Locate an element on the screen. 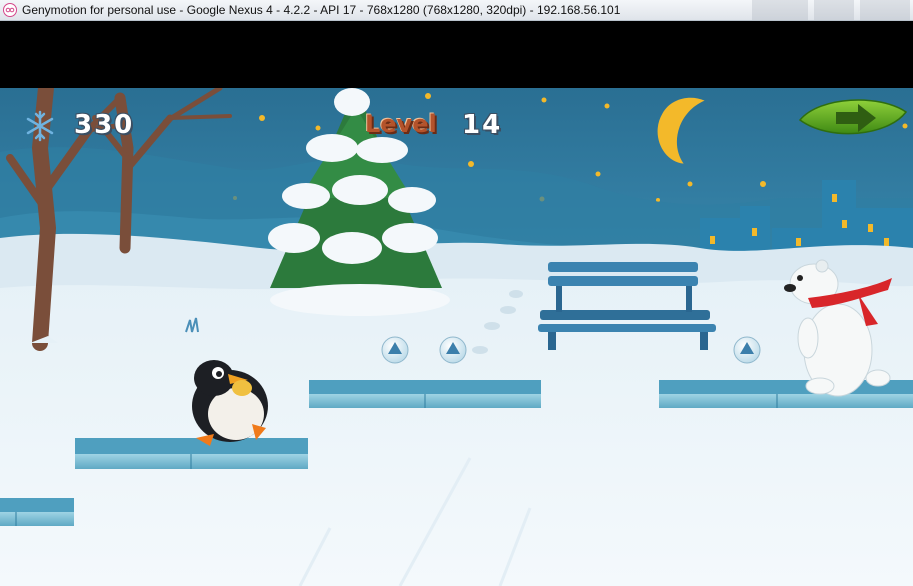 The height and width of the screenshot is (586, 913). genymotion-app-icon is located at coordinates (10, 10).